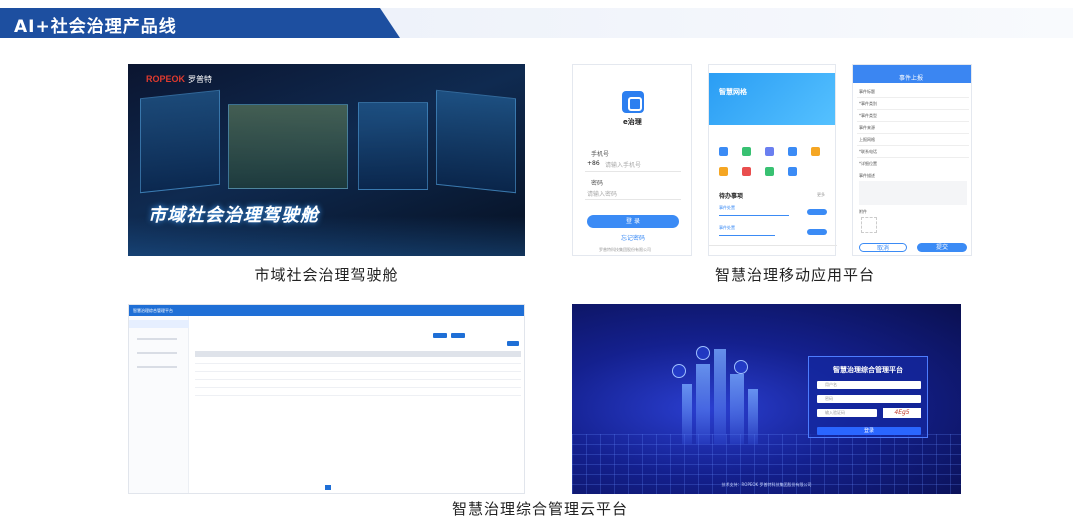  I want to click on app-name: e治理, so click(632, 122).